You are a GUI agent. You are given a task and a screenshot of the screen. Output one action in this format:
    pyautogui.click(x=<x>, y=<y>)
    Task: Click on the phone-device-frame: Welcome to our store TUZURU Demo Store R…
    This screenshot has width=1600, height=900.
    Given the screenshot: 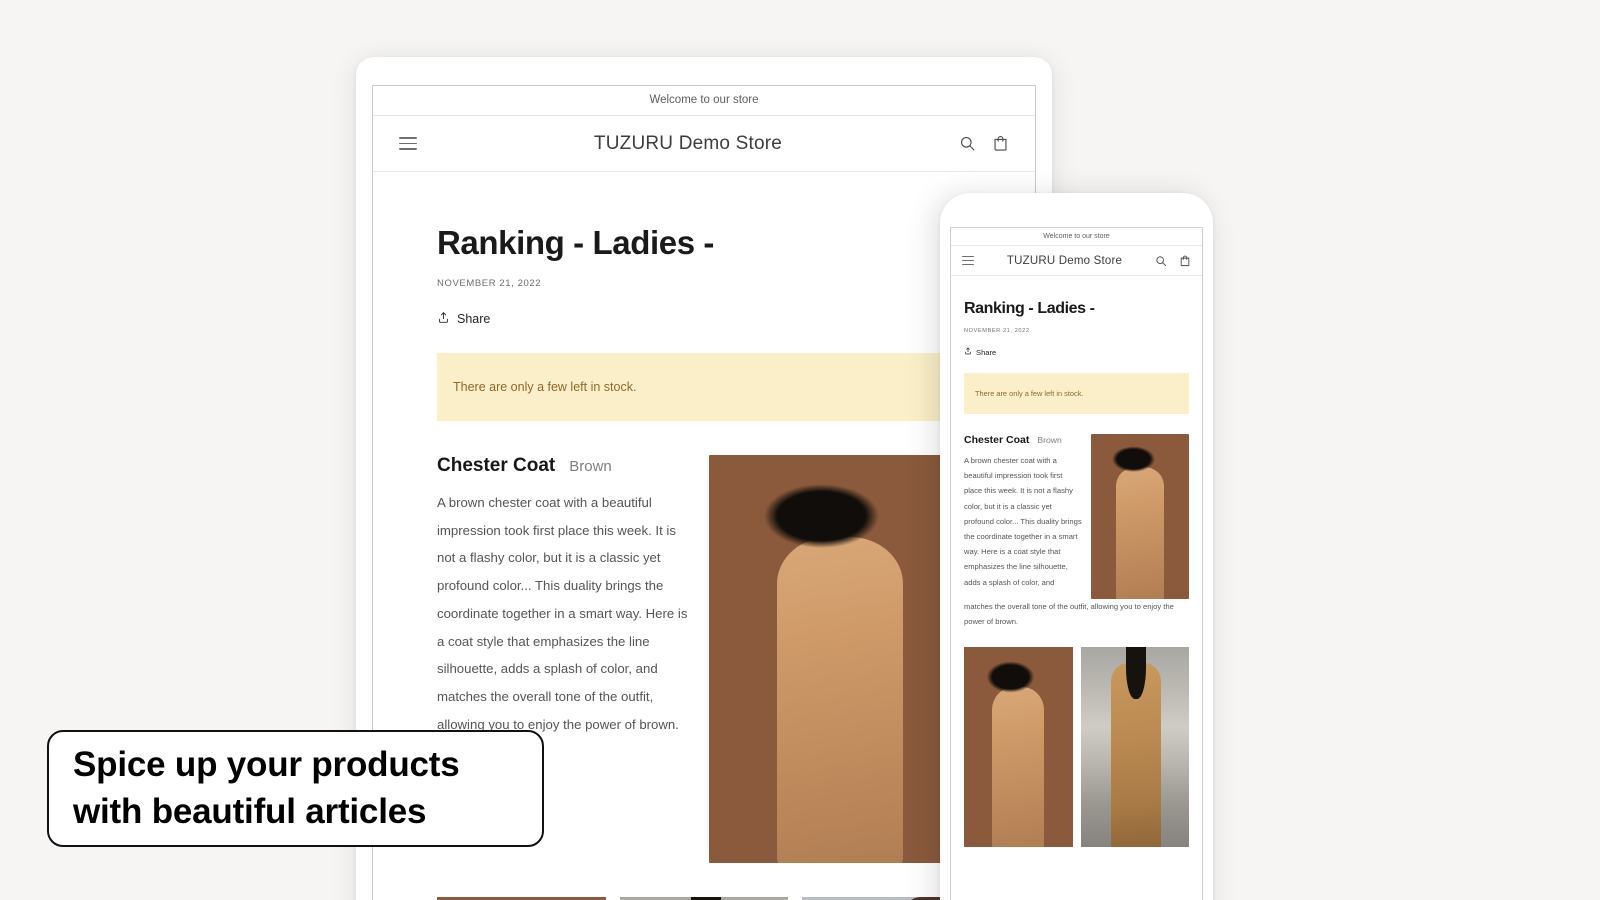 What is the action you would take?
    pyautogui.click(x=1076, y=546)
    